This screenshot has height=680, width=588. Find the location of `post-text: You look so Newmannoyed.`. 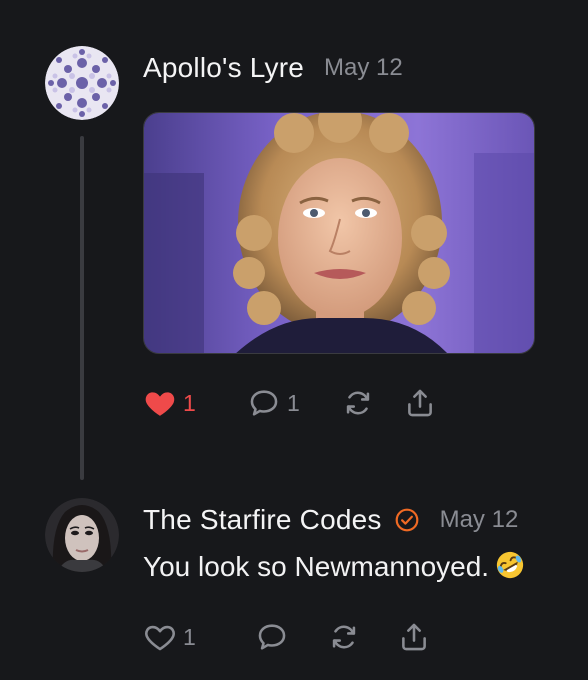

post-text: You look so Newmannoyed. is located at coordinates (334, 566).